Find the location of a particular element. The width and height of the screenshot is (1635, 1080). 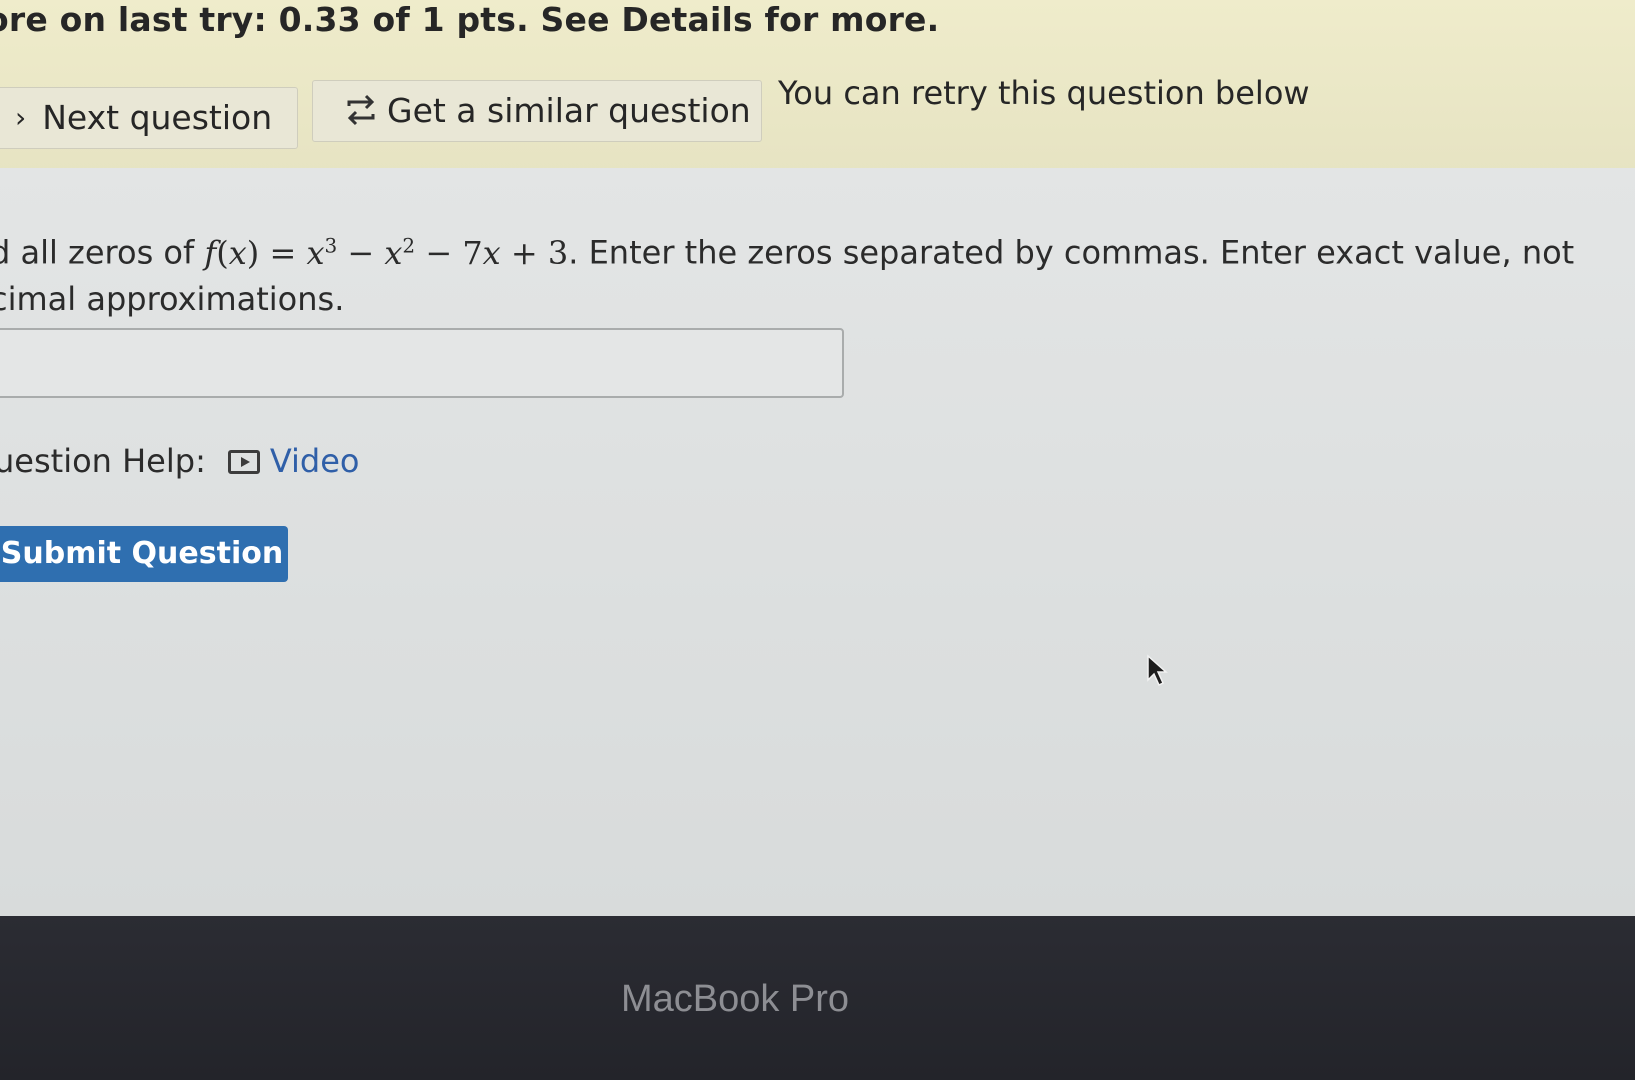

retry-message: You can retry this question below is located at coordinates (1044, 93).